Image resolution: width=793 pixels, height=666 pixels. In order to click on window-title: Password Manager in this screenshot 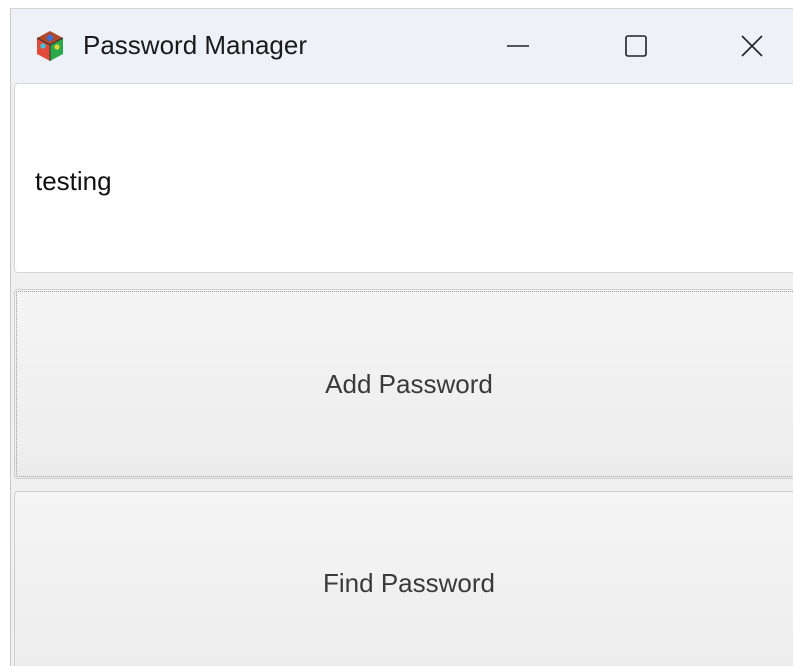, I will do `click(195, 45)`.